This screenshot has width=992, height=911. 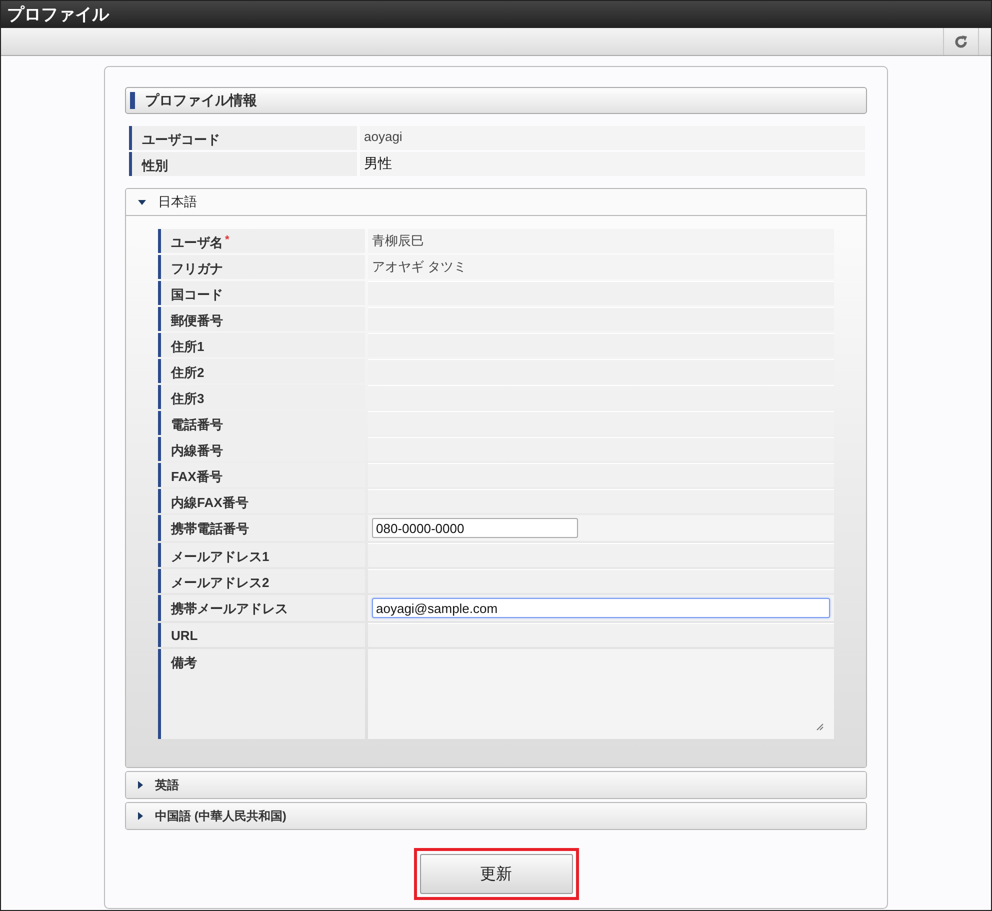 What do you see at coordinates (197, 243) in the screenshot?
I see `field-label: ユーザ名` at bounding box center [197, 243].